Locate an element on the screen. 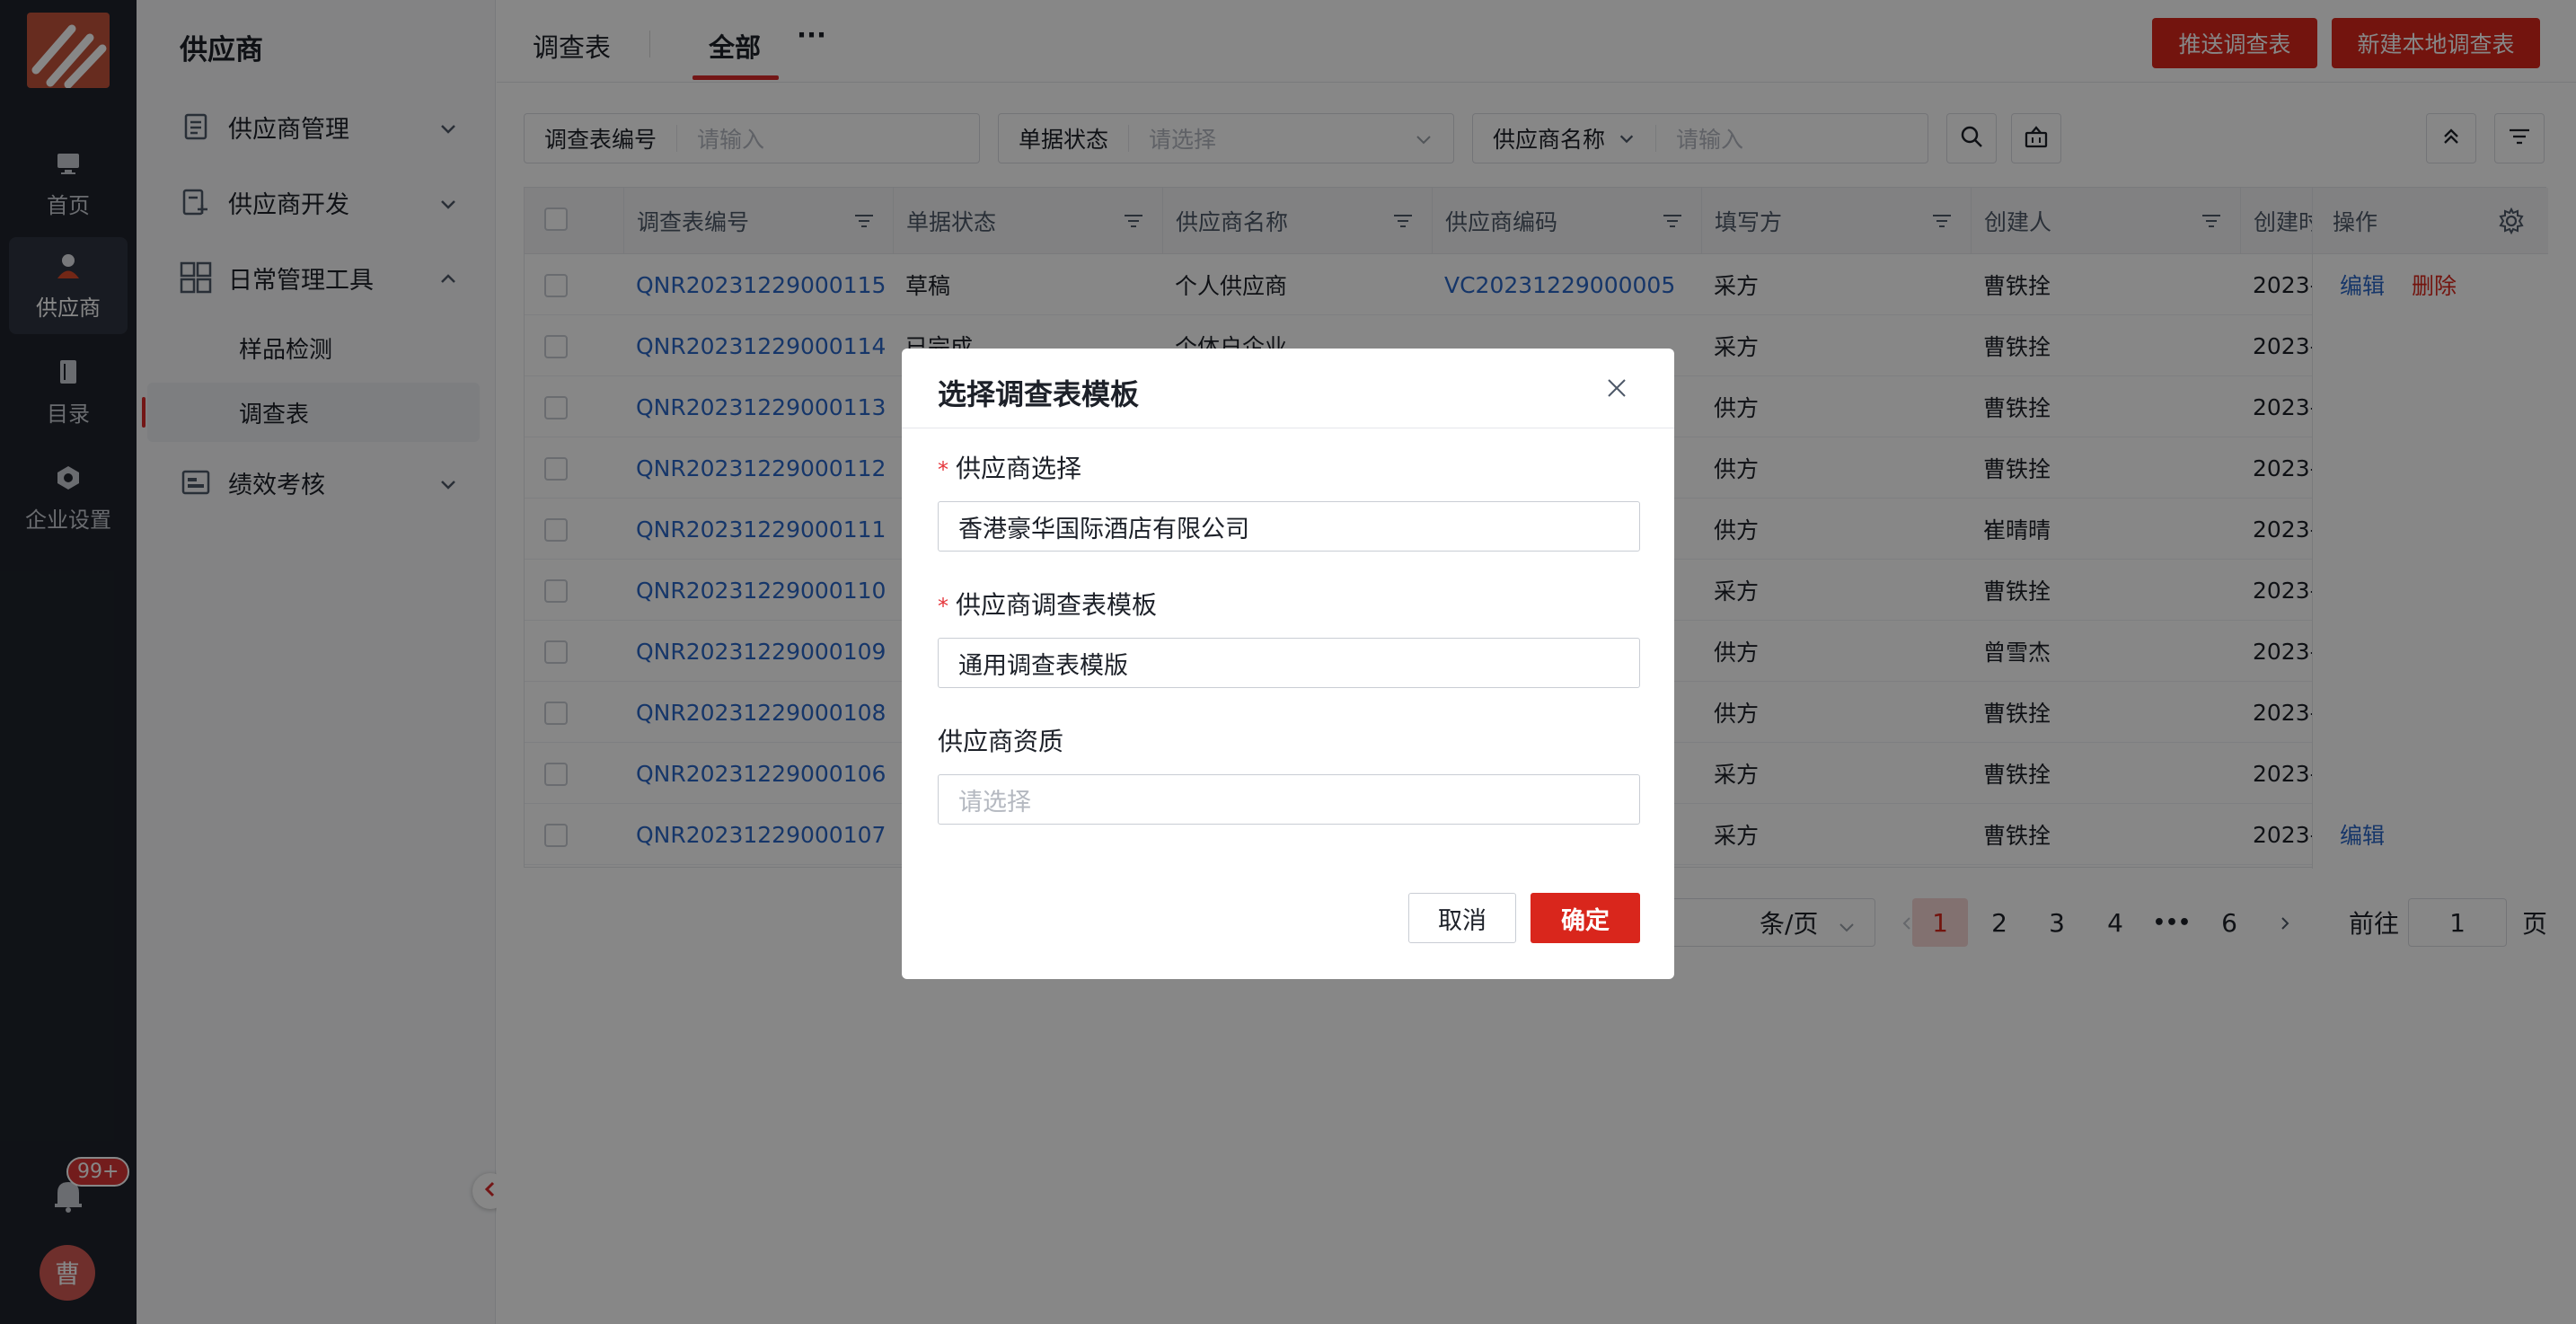 The image size is (2576, 1324). close-icon is located at coordinates (1616, 388).